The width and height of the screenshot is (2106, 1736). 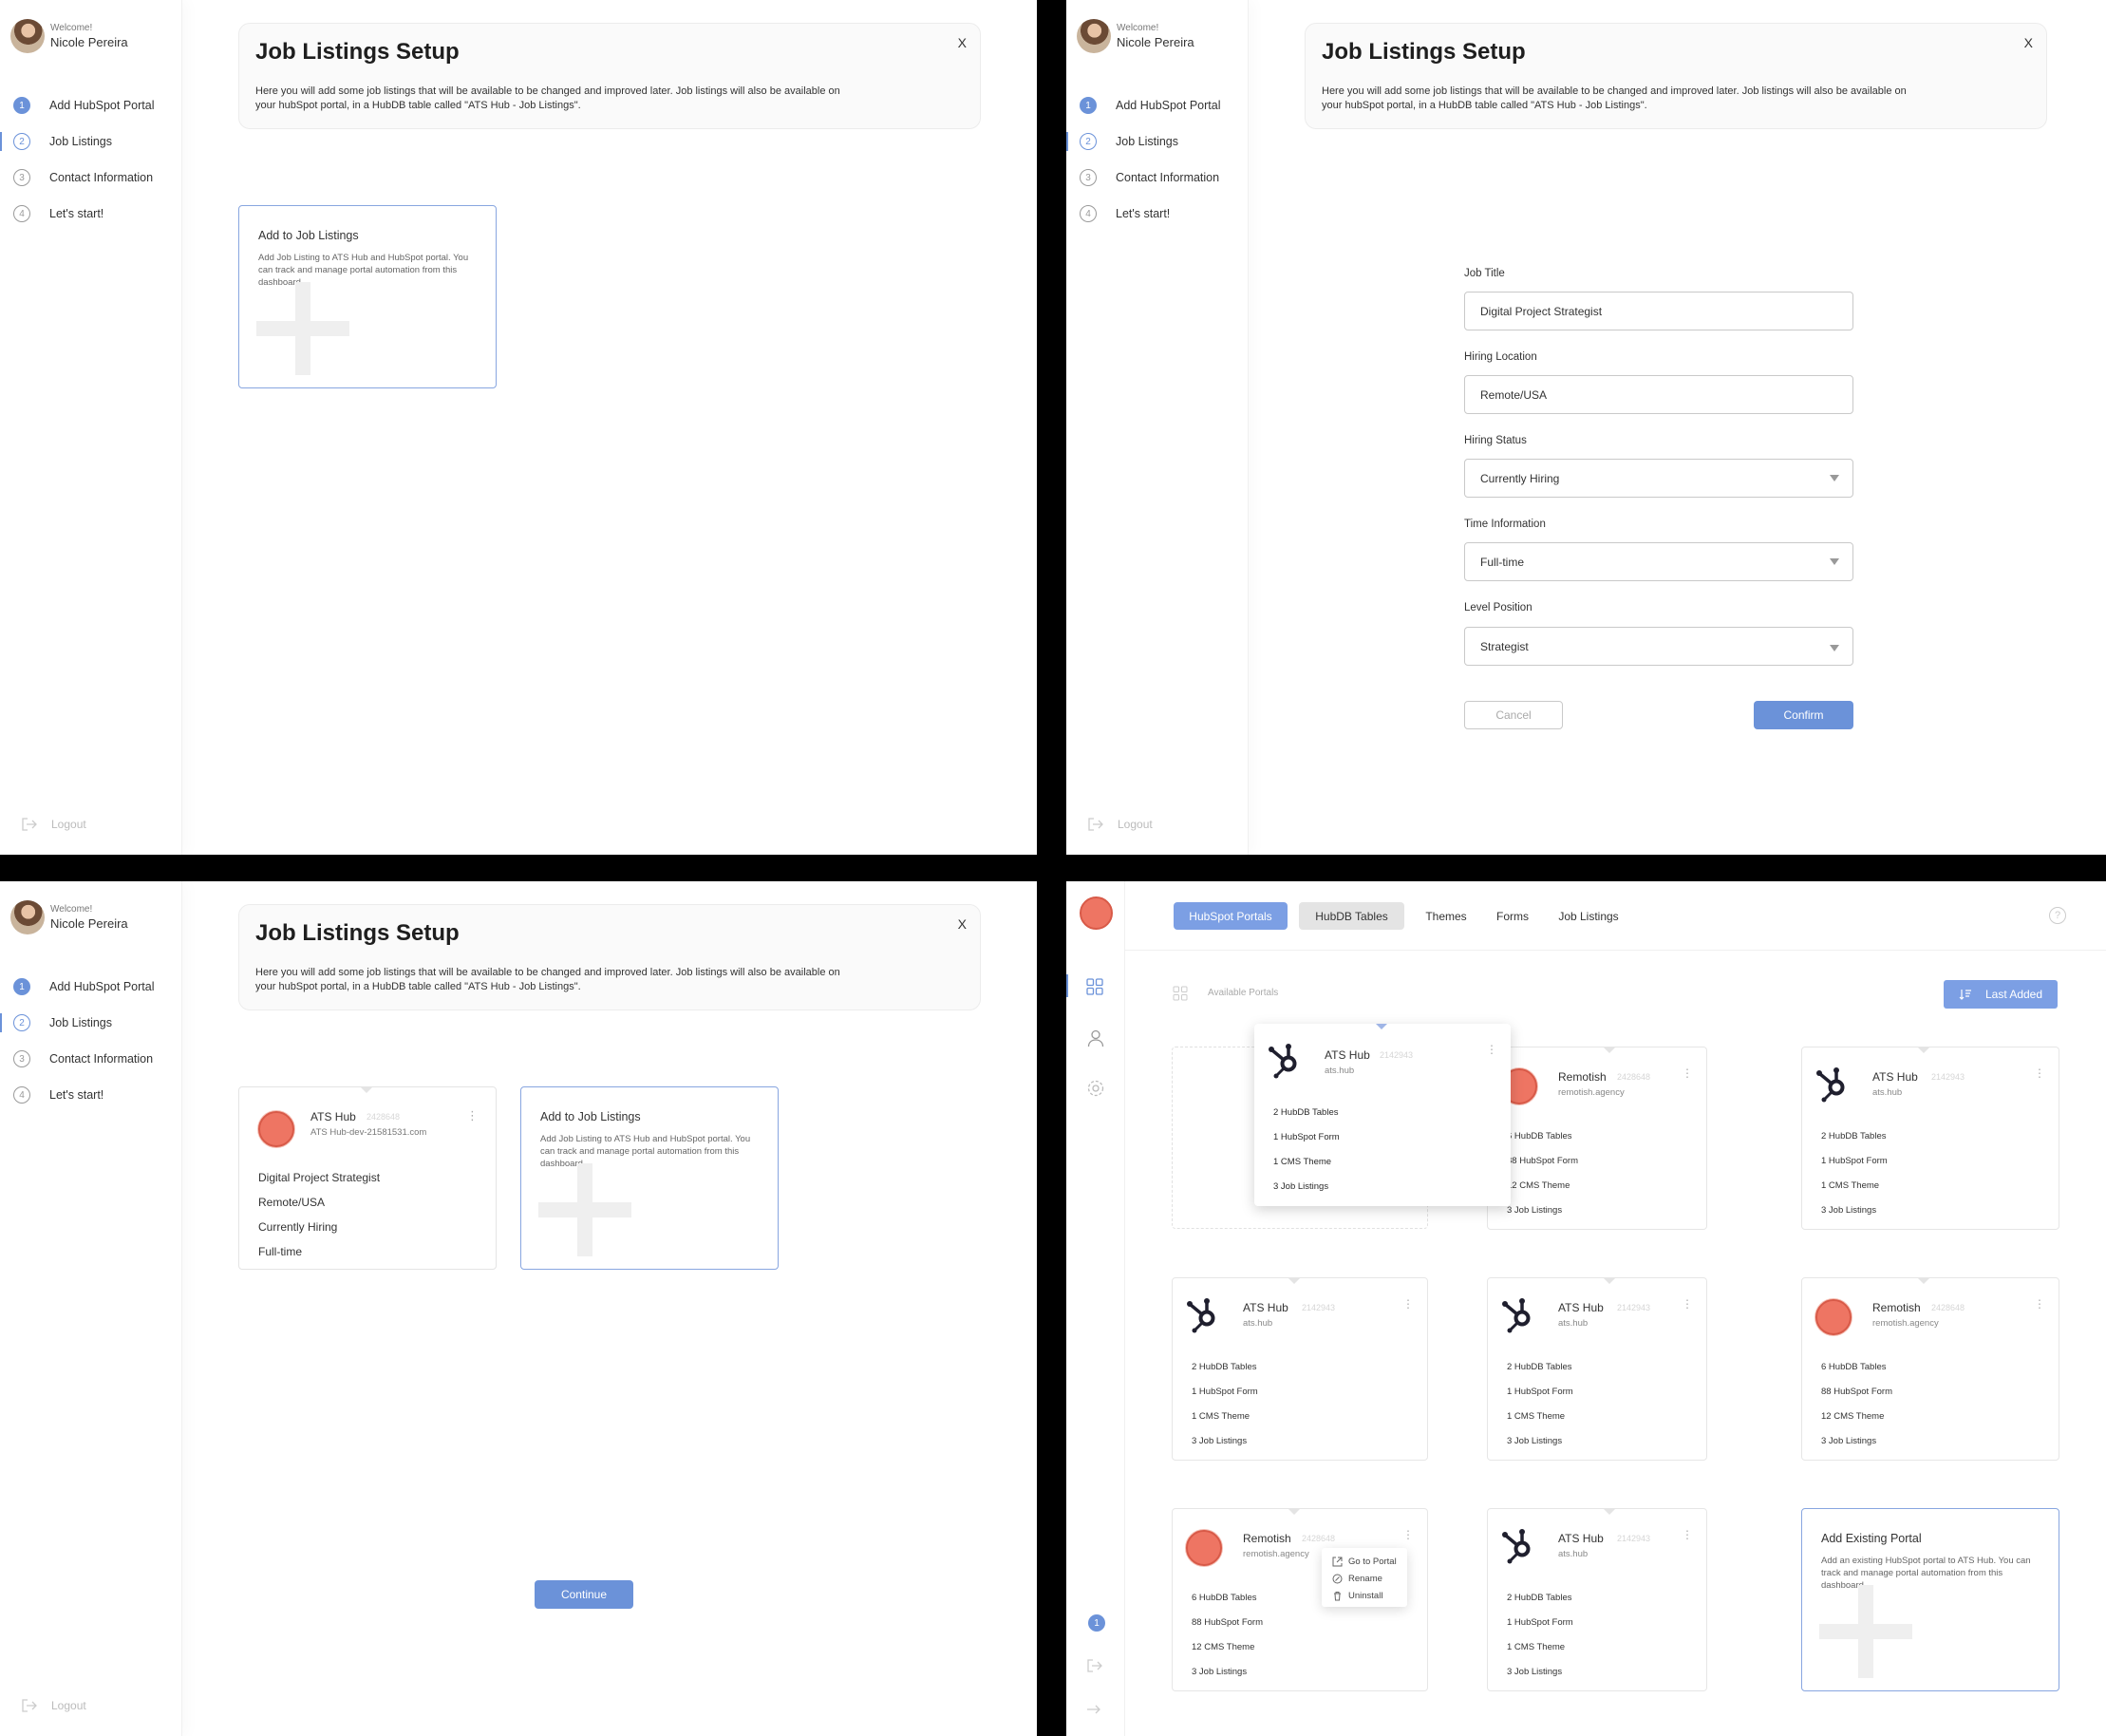 What do you see at coordinates (1096, 913) in the screenshot?
I see `app-logo` at bounding box center [1096, 913].